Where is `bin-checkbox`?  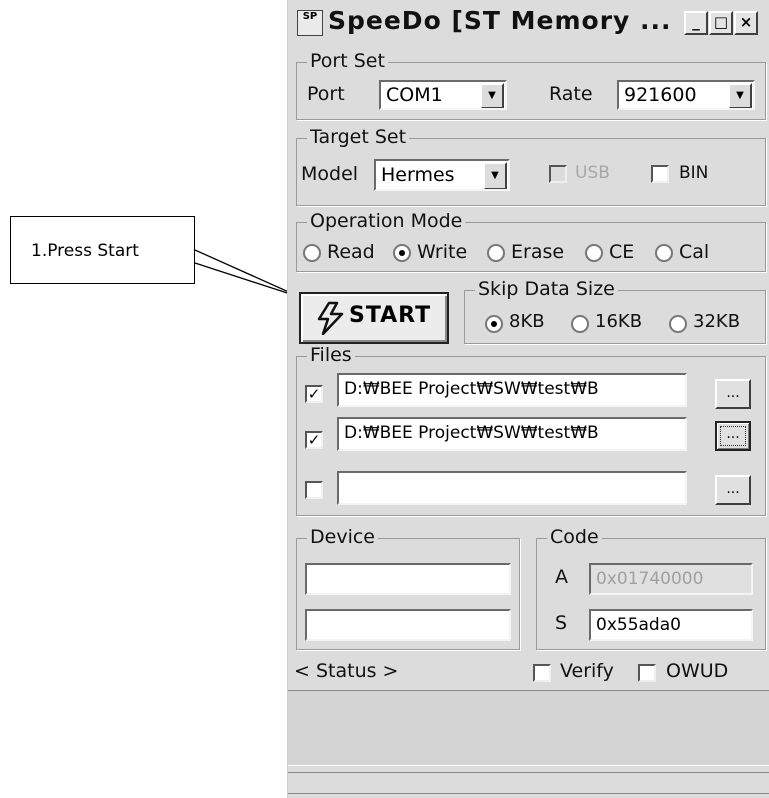 bin-checkbox is located at coordinates (660, 174).